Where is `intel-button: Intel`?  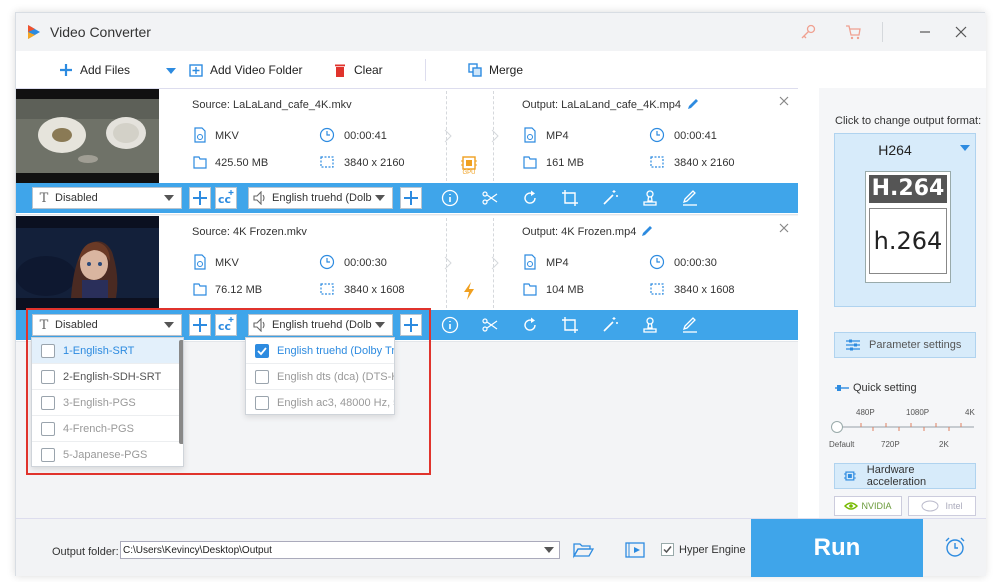
intel-button: Intel is located at coordinates (942, 506).